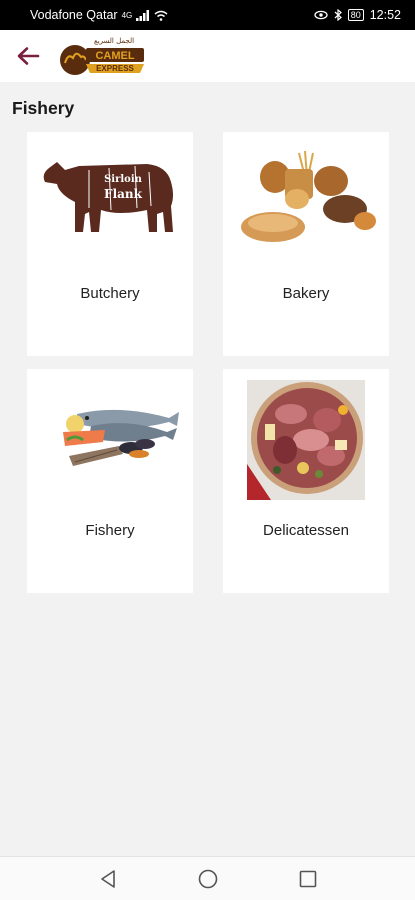 This screenshot has width=415, height=900. I want to click on beef-cuts-image: Sirloin Flank, so click(110, 197).